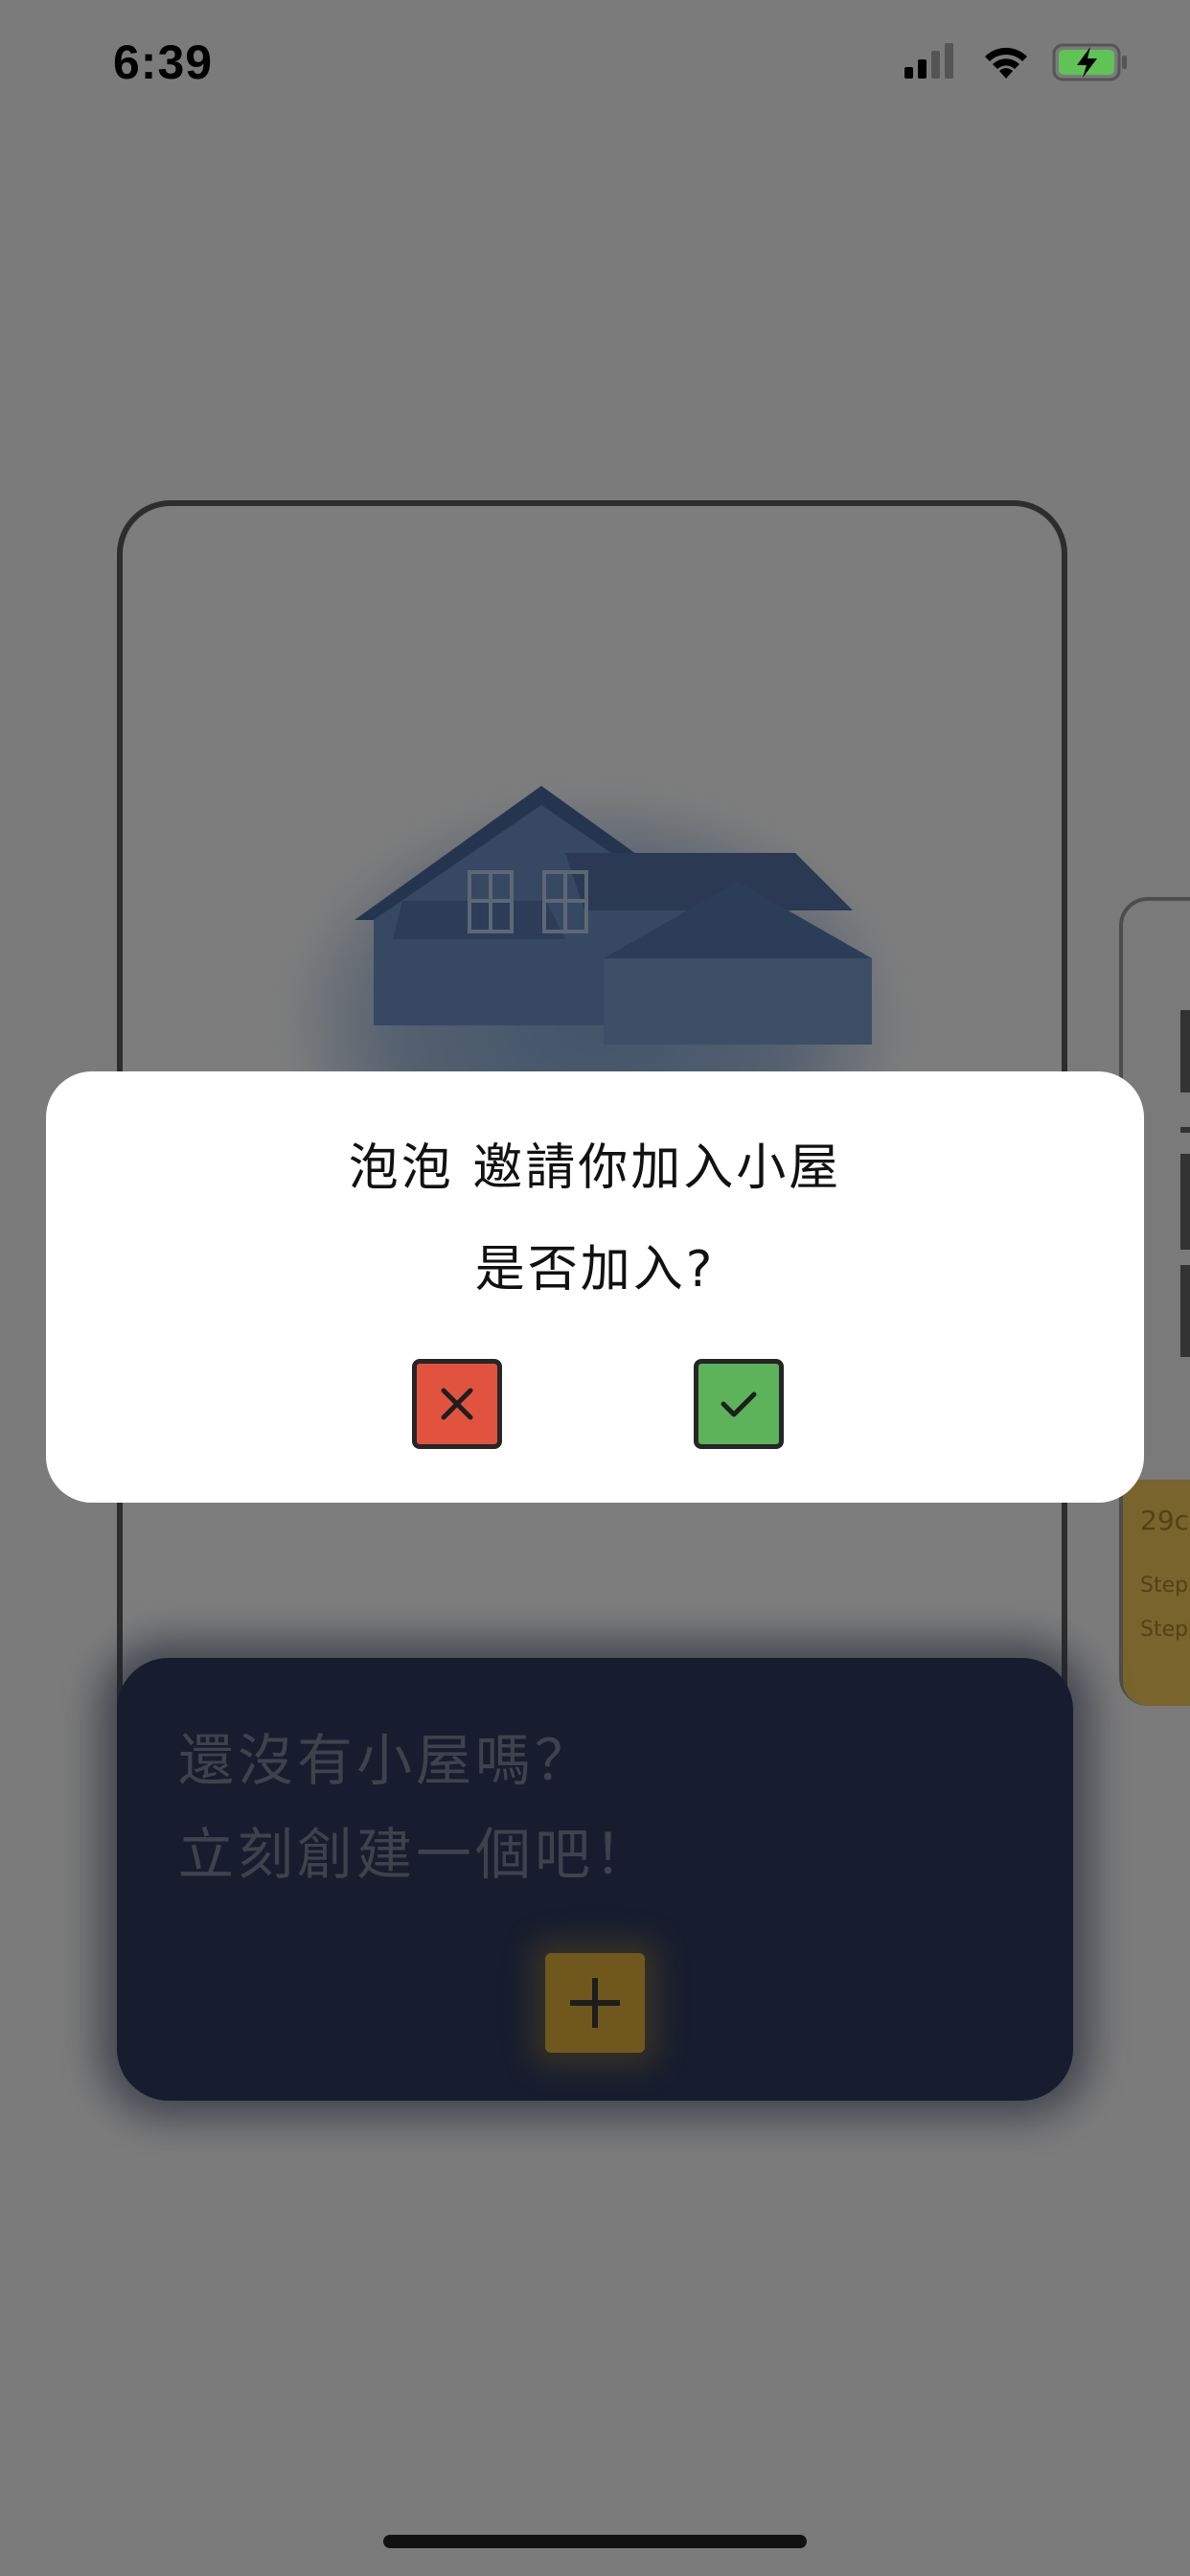  What do you see at coordinates (929, 61) in the screenshot?
I see `cellular-signal-icon` at bounding box center [929, 61].